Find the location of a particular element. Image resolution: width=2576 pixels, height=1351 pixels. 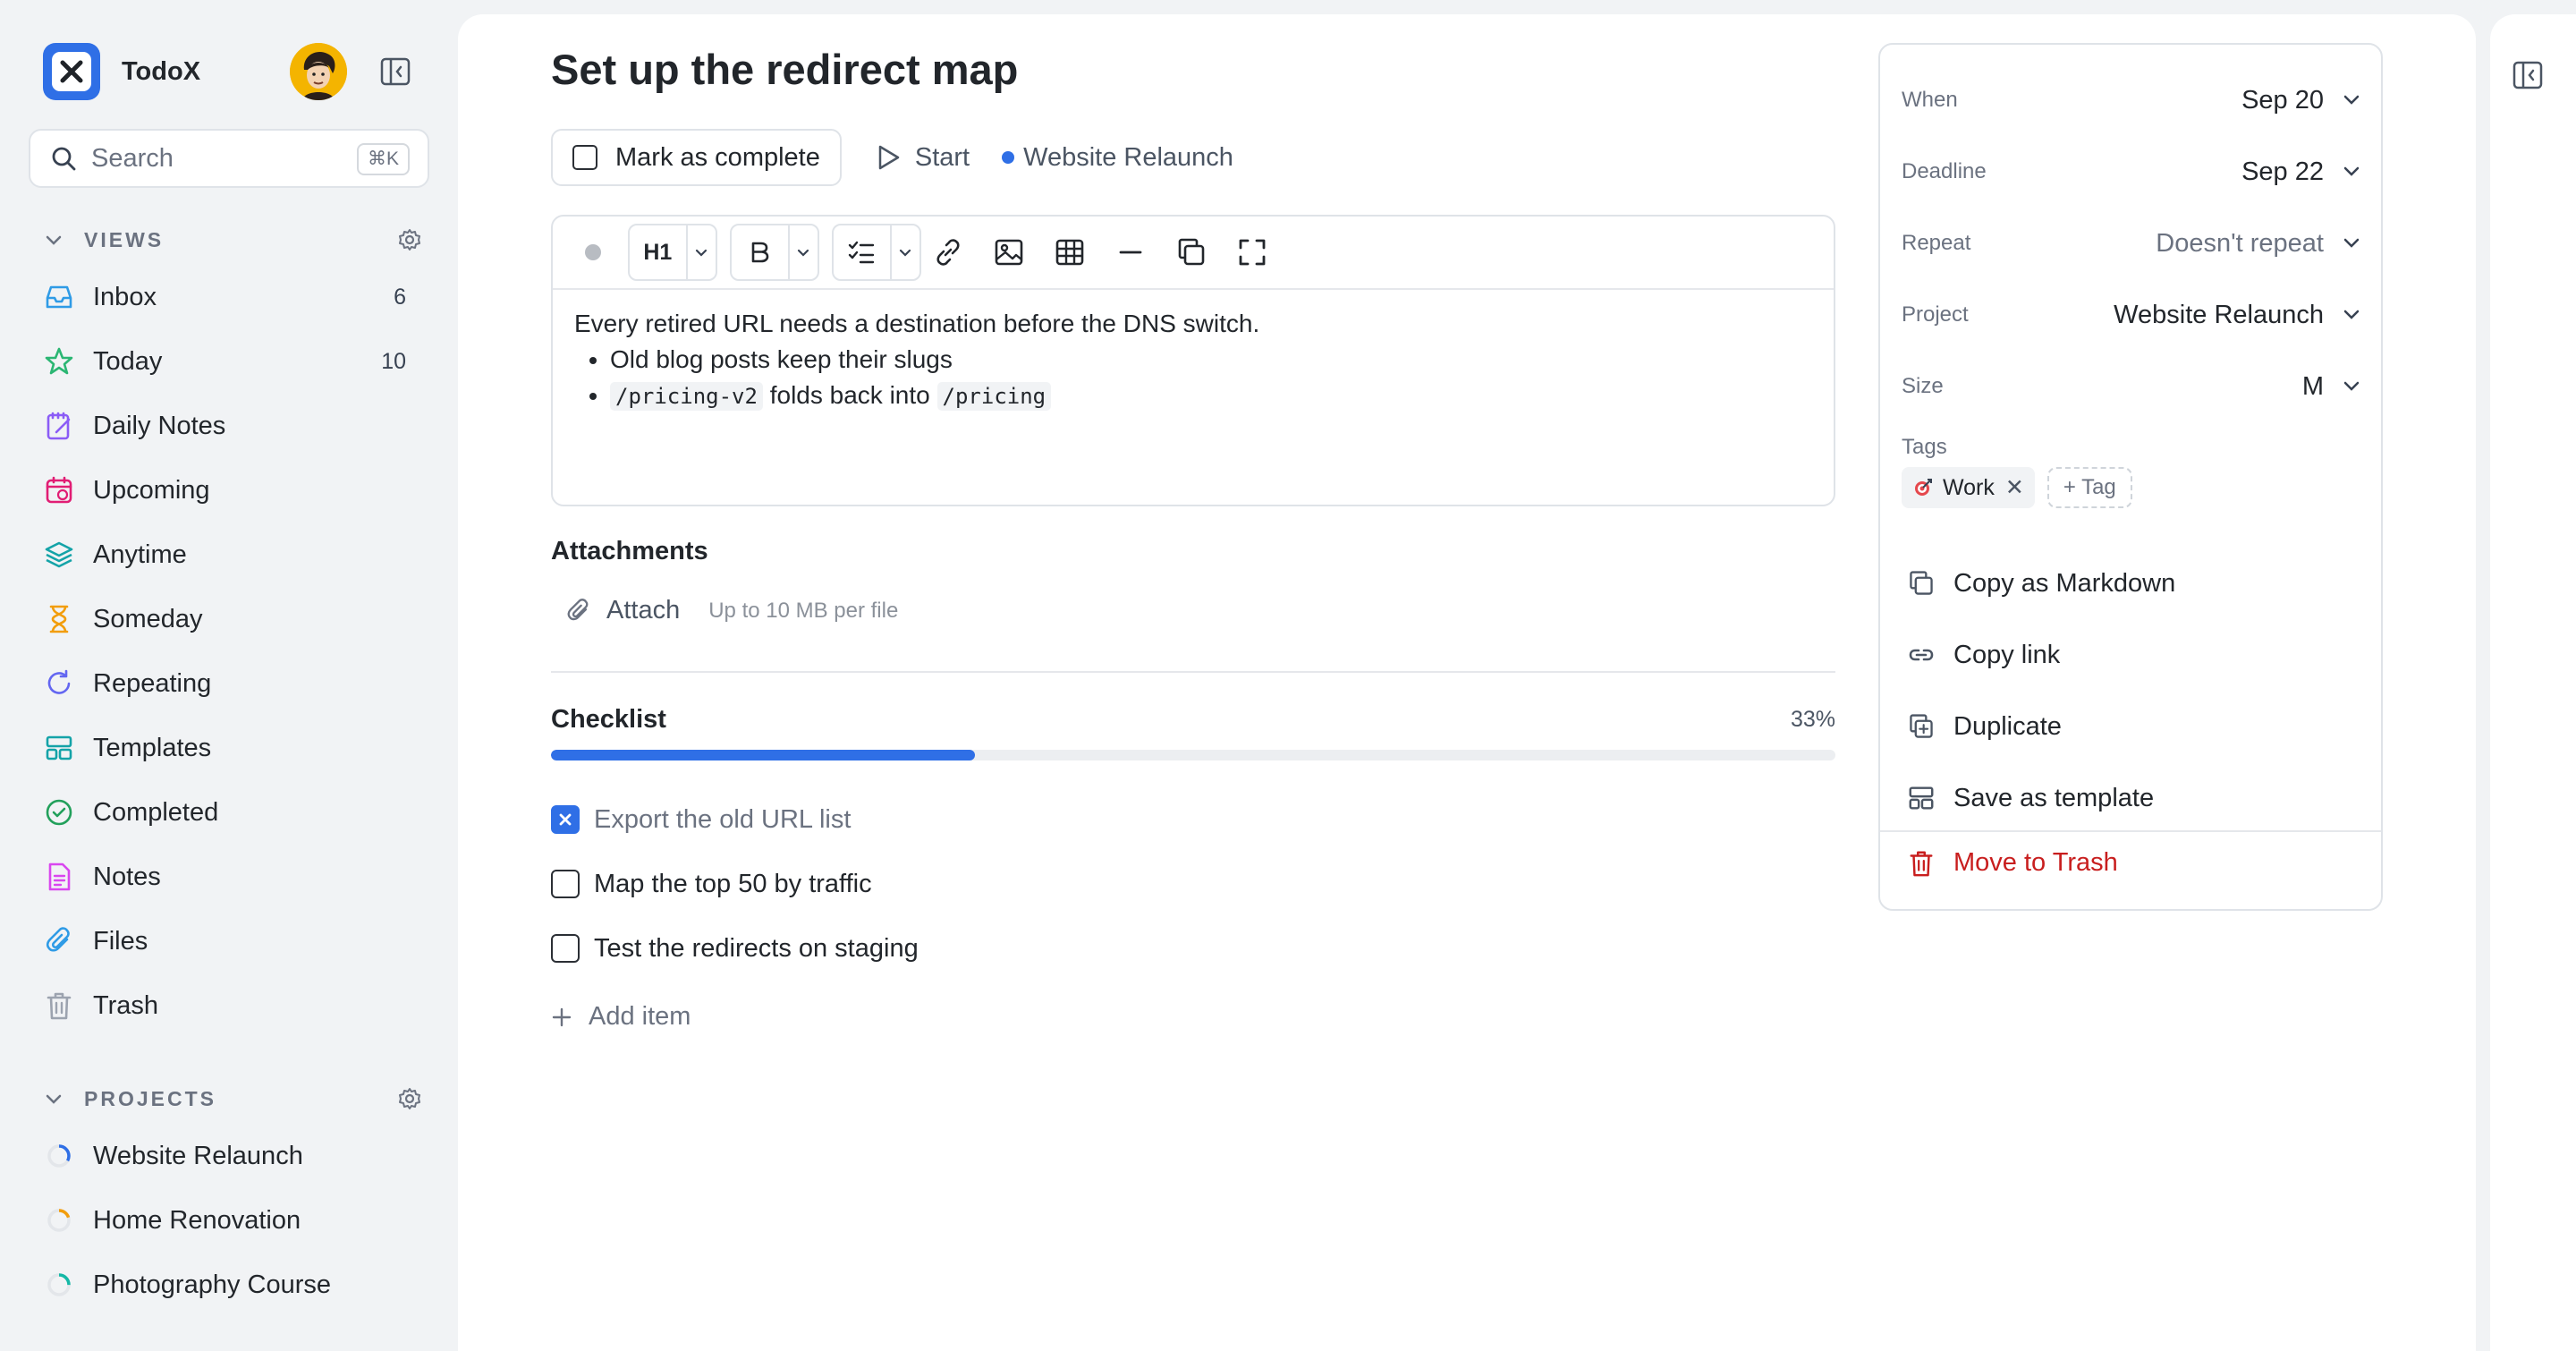

views-settings-gear-icon is located at coordinates (409, 239).